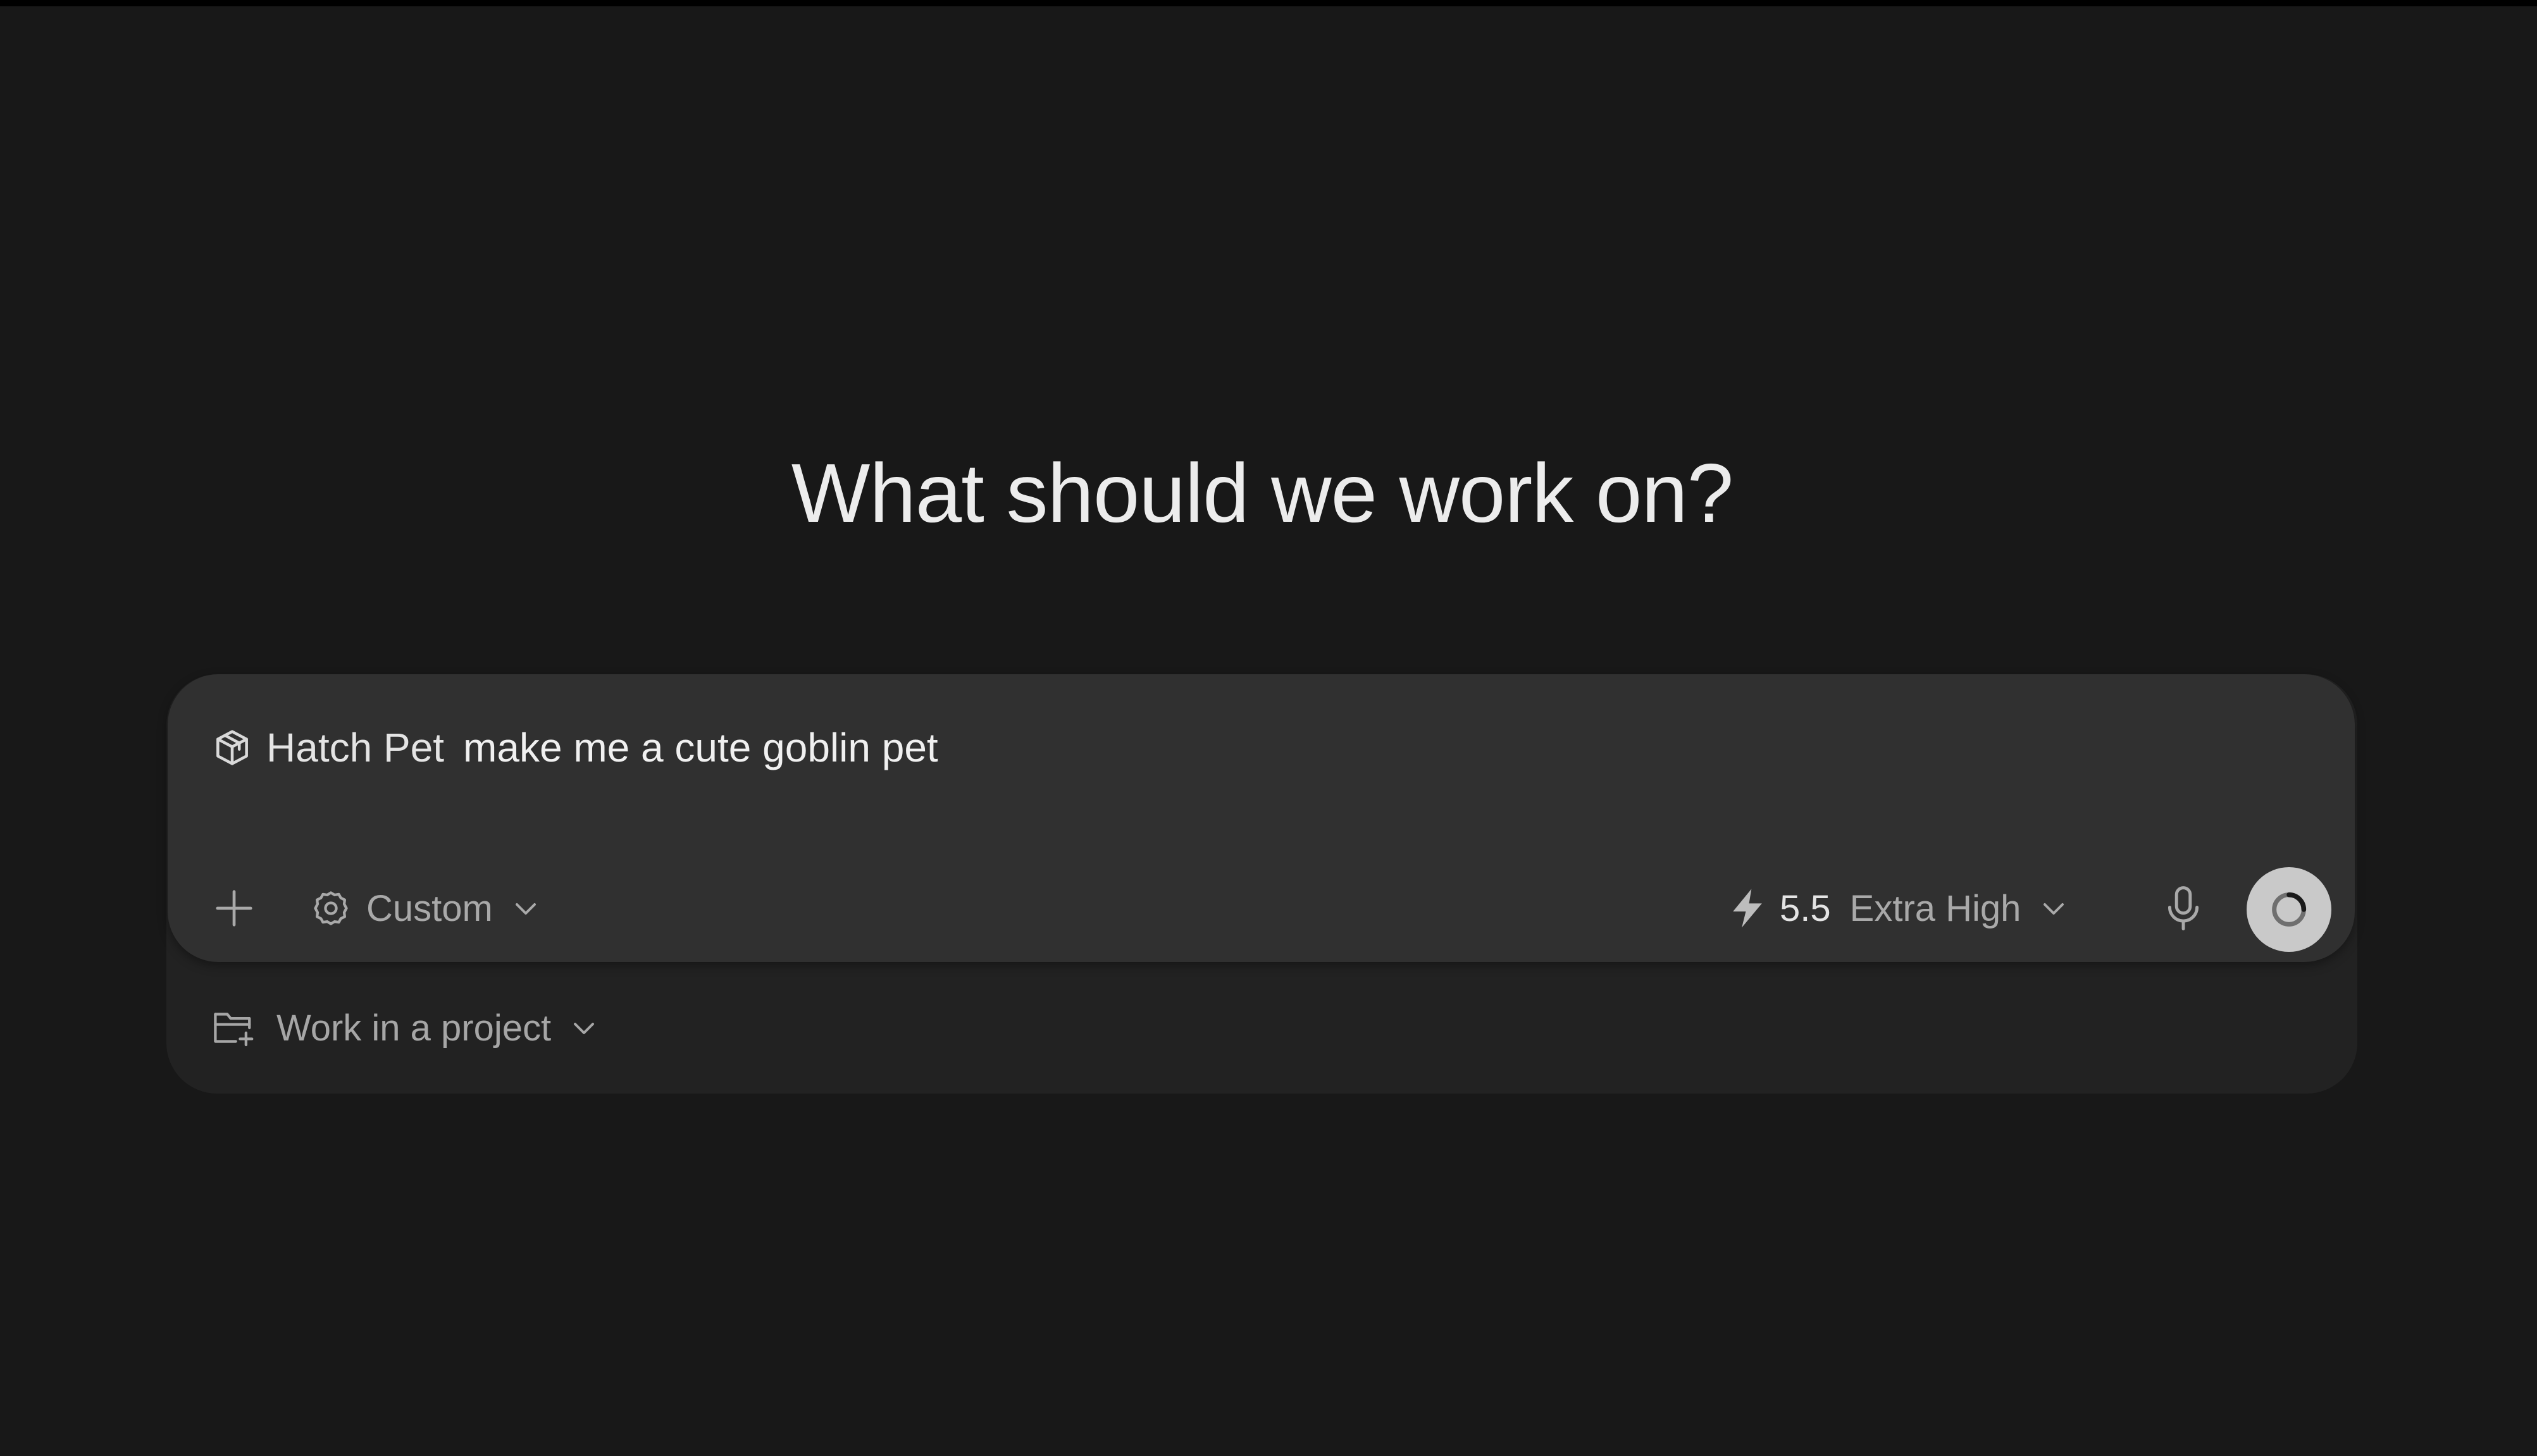 This screenshot has height=1456, width=2537. What do you see at coordinates (429, 908) in the screenshot?
I see `mode-label: Custom` at bounding box center [429, 908].